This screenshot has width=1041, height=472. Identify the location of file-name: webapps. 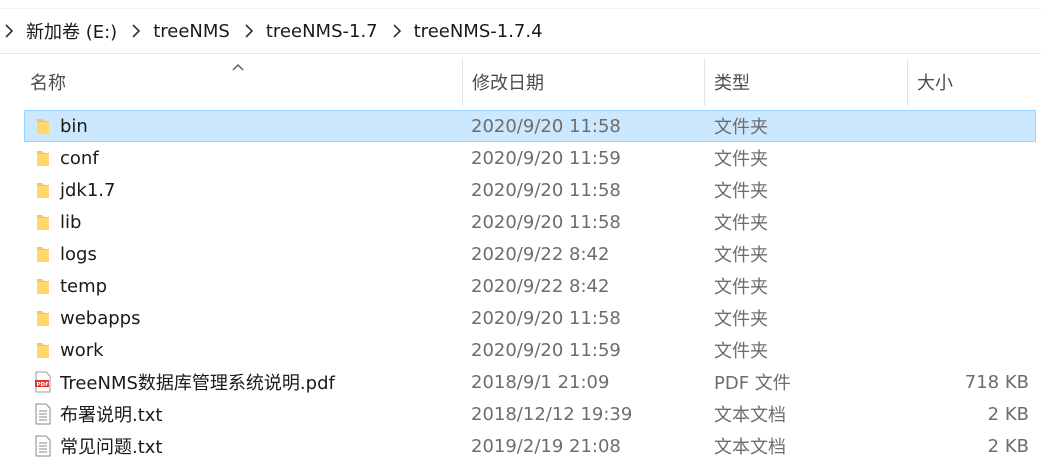
(100, 318).